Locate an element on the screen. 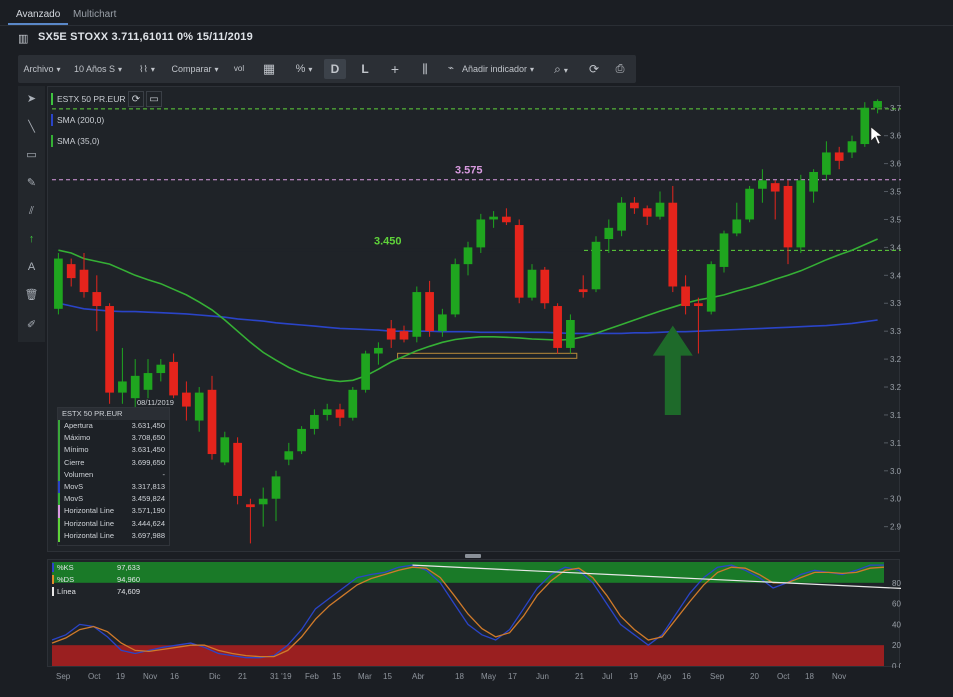 The height and width of the screenshot is (697, 953). pane-splitter-handle is located at coordinates (473, 556).